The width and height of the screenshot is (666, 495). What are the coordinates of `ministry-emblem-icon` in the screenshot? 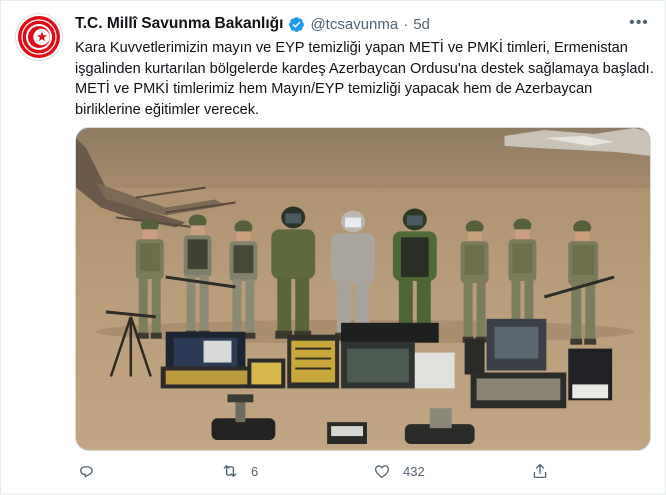 It's located at (39, 37).